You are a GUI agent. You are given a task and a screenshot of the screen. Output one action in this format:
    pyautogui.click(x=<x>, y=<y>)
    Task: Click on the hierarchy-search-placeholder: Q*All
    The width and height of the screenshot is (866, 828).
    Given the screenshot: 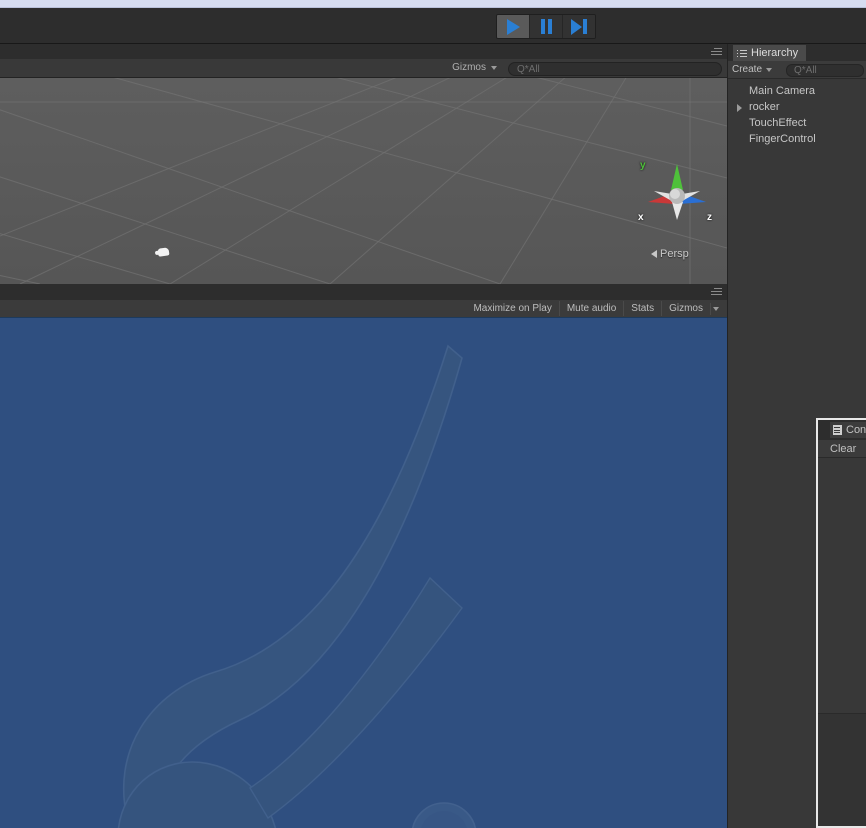 What is the action you would take?
    pyautogui.click(x=805, y=70)
    